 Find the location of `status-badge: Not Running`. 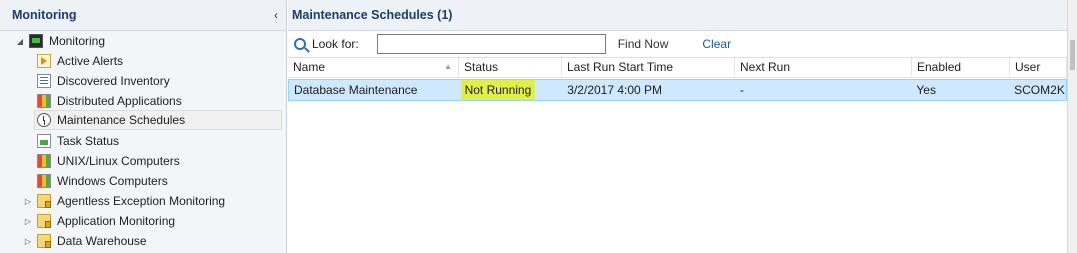

status-badge: Not Running is located at coordinates (498, 90).